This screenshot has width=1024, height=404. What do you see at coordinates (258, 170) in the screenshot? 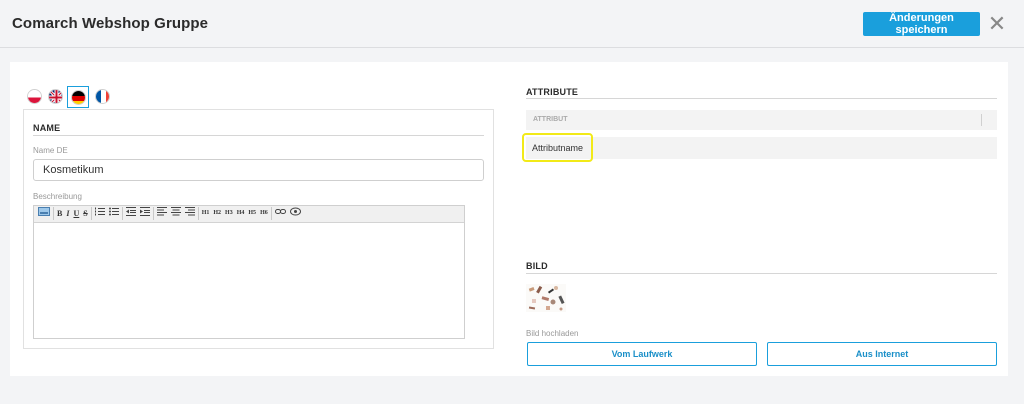
I see `name-input` at bounding box center [258, 170].